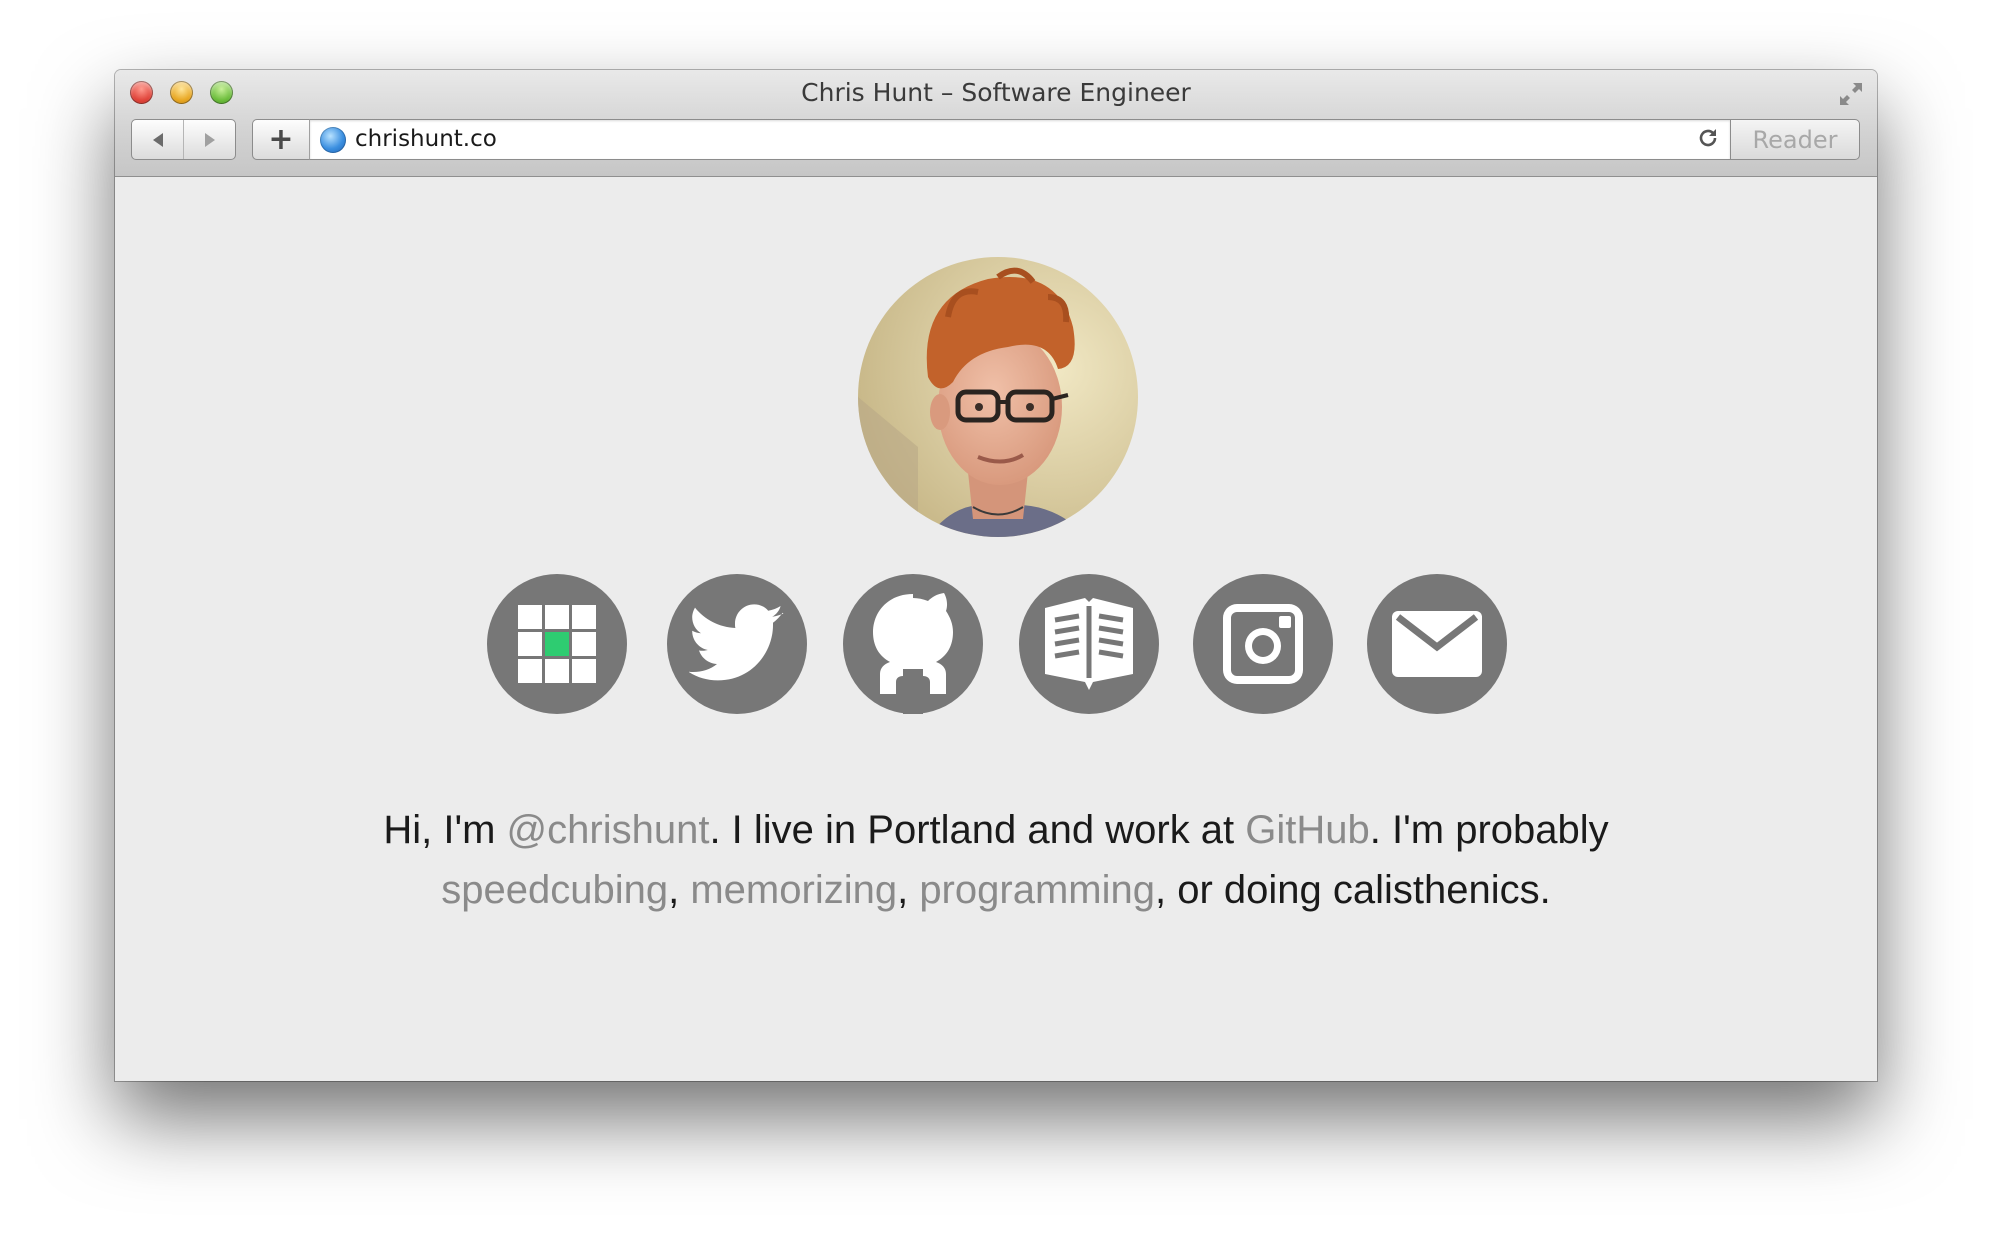 The height and width of the screenshot is (1238, 1992). What do you see at coordinates (333, 140) in the screenshot?
I see `globe-icon` at bounding box center [333, 140].